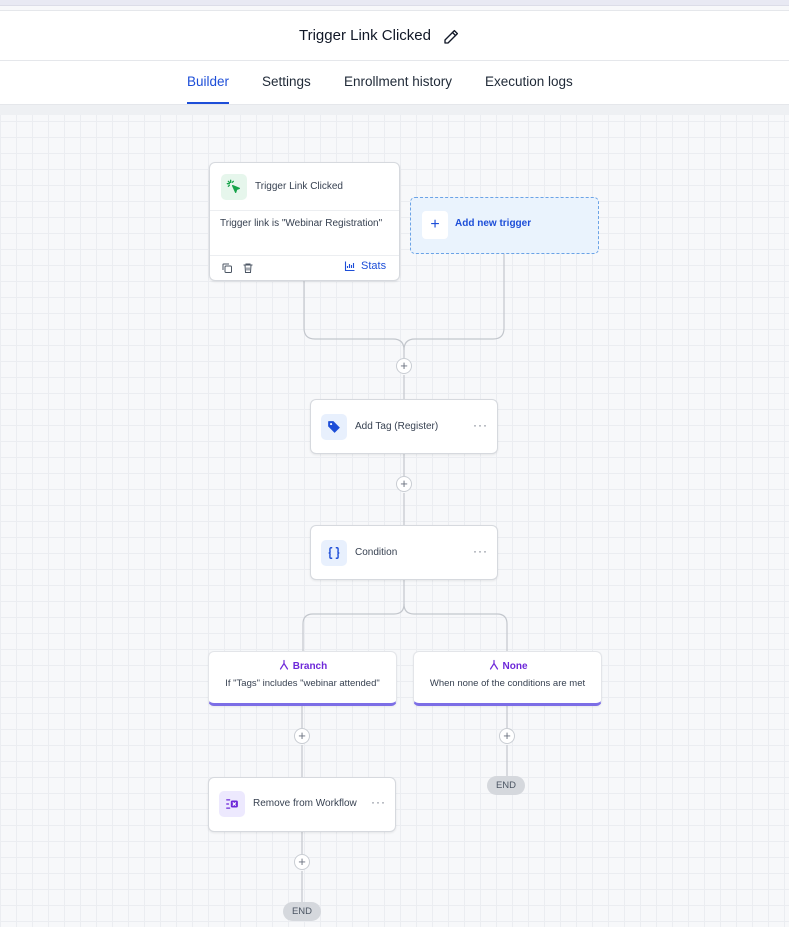 The width and height of the screenshot is (789, 927). I want to click on trigger-name: Trigger Link Clicked, so click(299, 186).